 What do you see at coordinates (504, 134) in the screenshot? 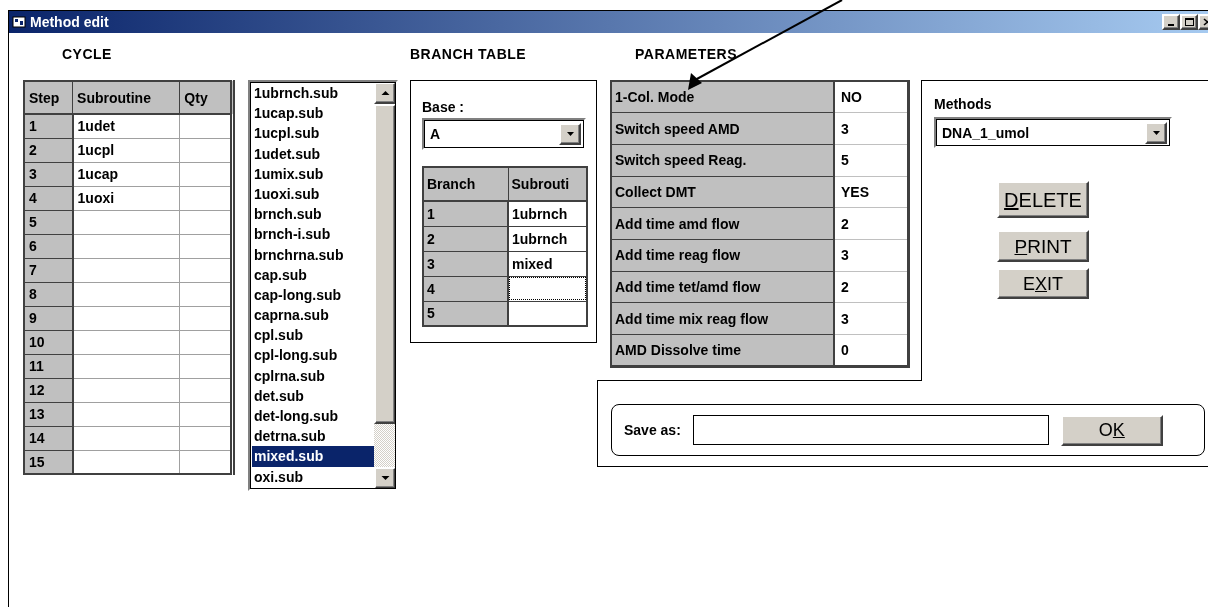
I see `base-dropdown: A` at bounding box center [504, 134].